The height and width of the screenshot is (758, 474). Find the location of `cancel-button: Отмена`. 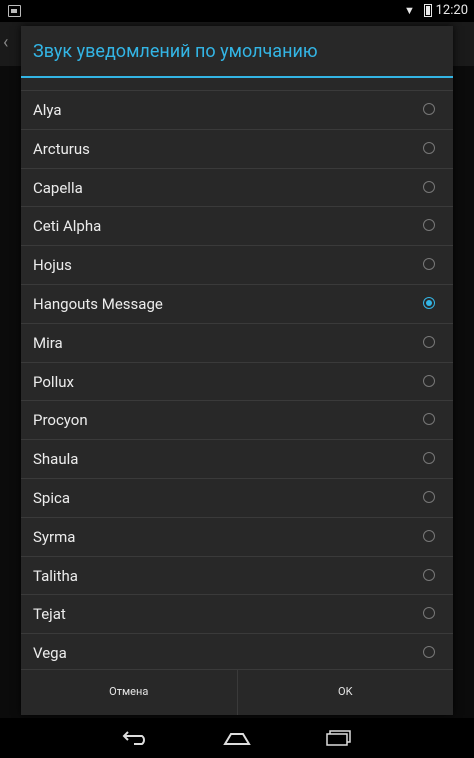

cancel-button: Отмена is located at coordinates (129, 692).